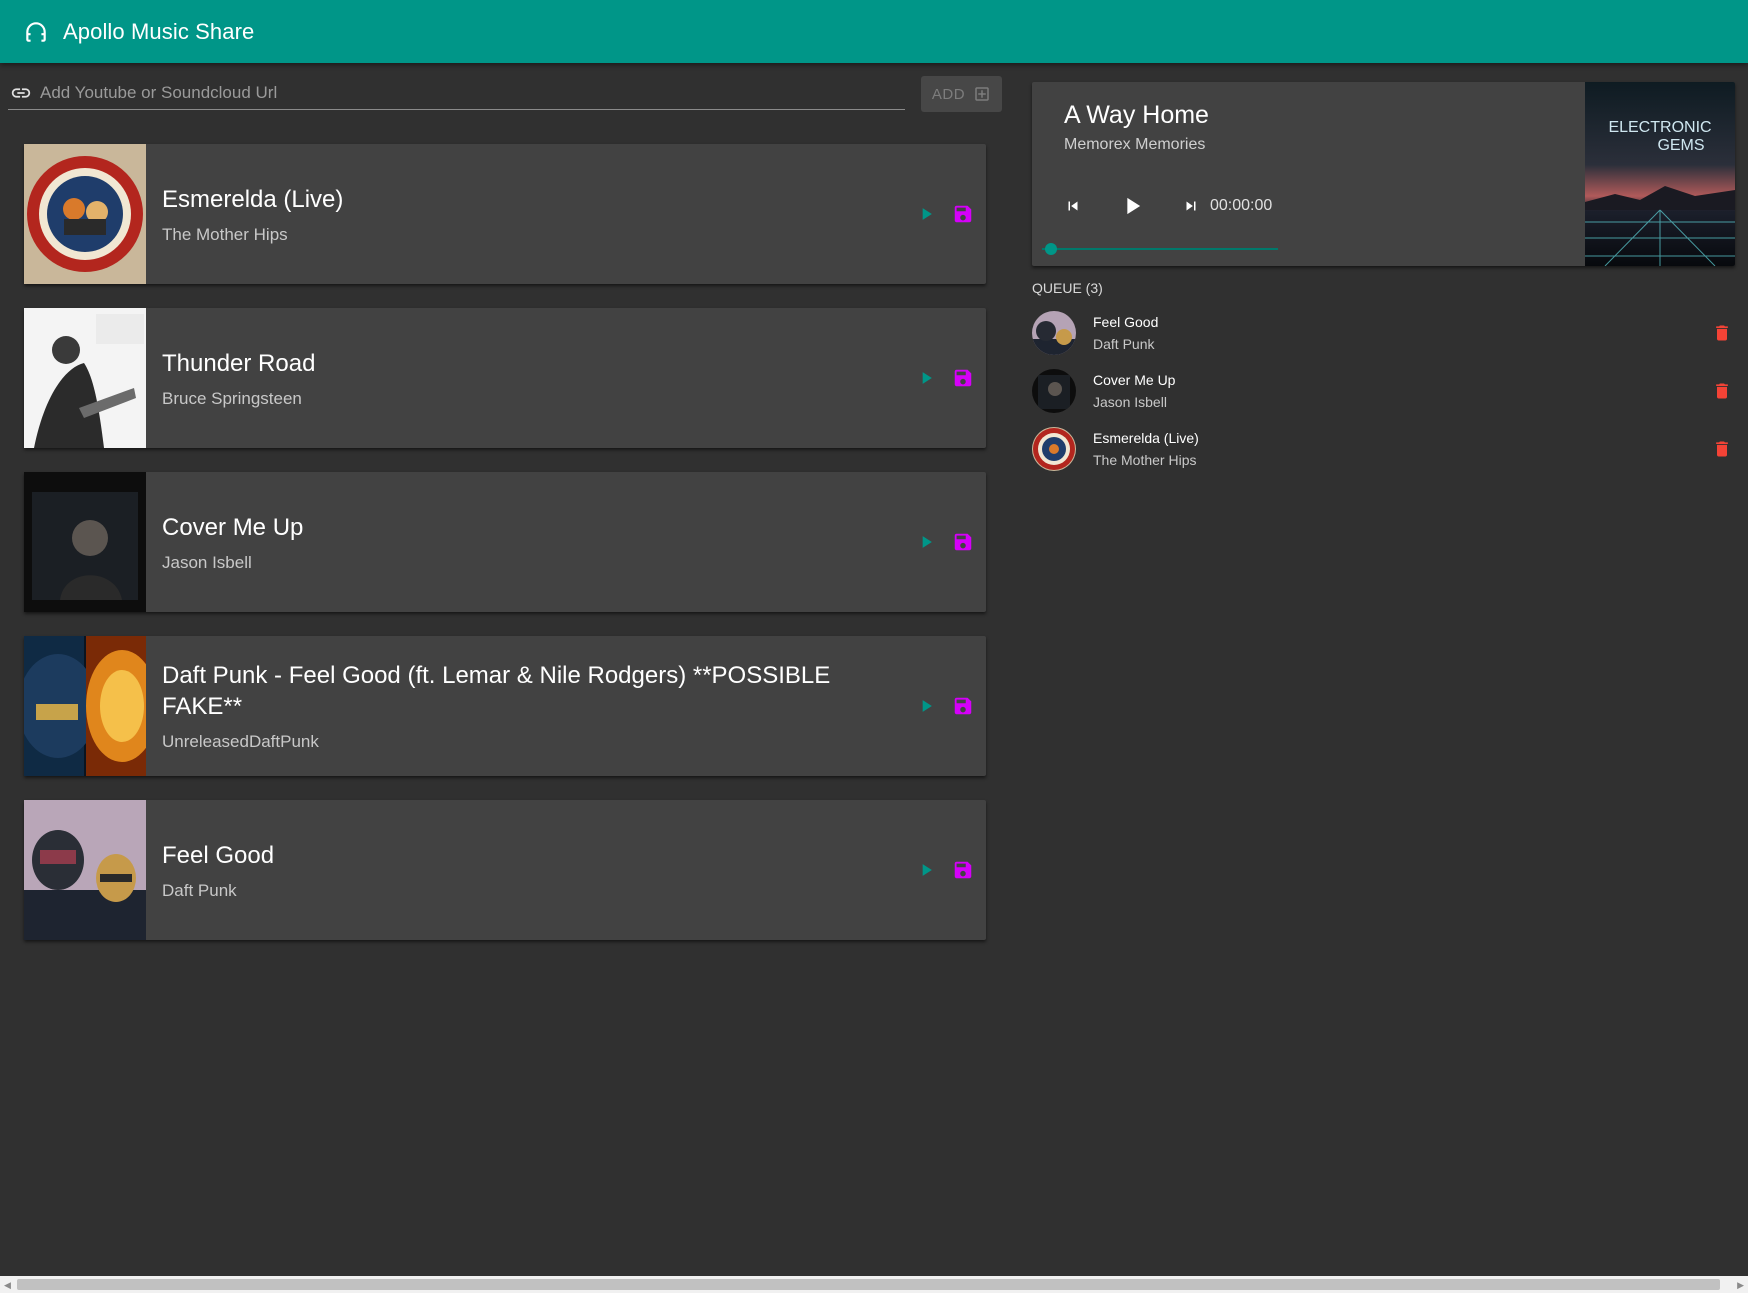  I want to click on song-card: Thunder Road Bruce Springsteen, so click(505, 378).